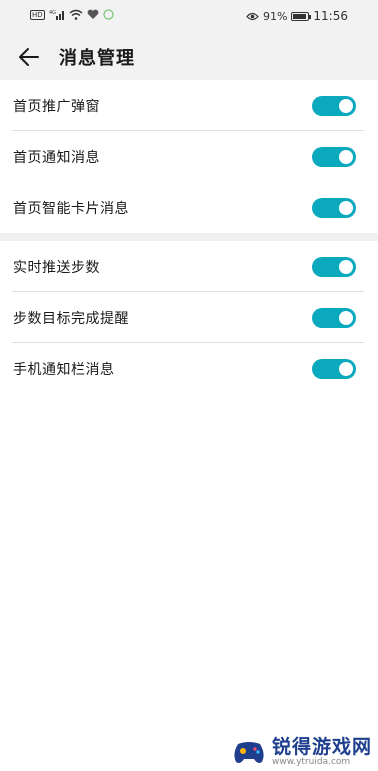 The height and width of the screenshot is (771, 378). I want to click on home-smart-card-toggle, so click(334, 207).